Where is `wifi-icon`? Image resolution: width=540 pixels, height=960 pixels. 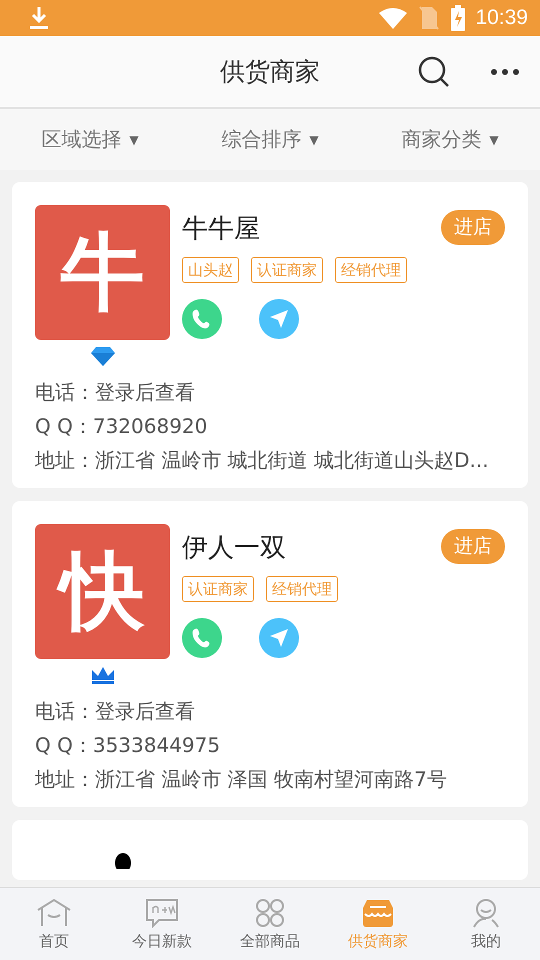
wifi-icon is located at coordinates (393, 18).